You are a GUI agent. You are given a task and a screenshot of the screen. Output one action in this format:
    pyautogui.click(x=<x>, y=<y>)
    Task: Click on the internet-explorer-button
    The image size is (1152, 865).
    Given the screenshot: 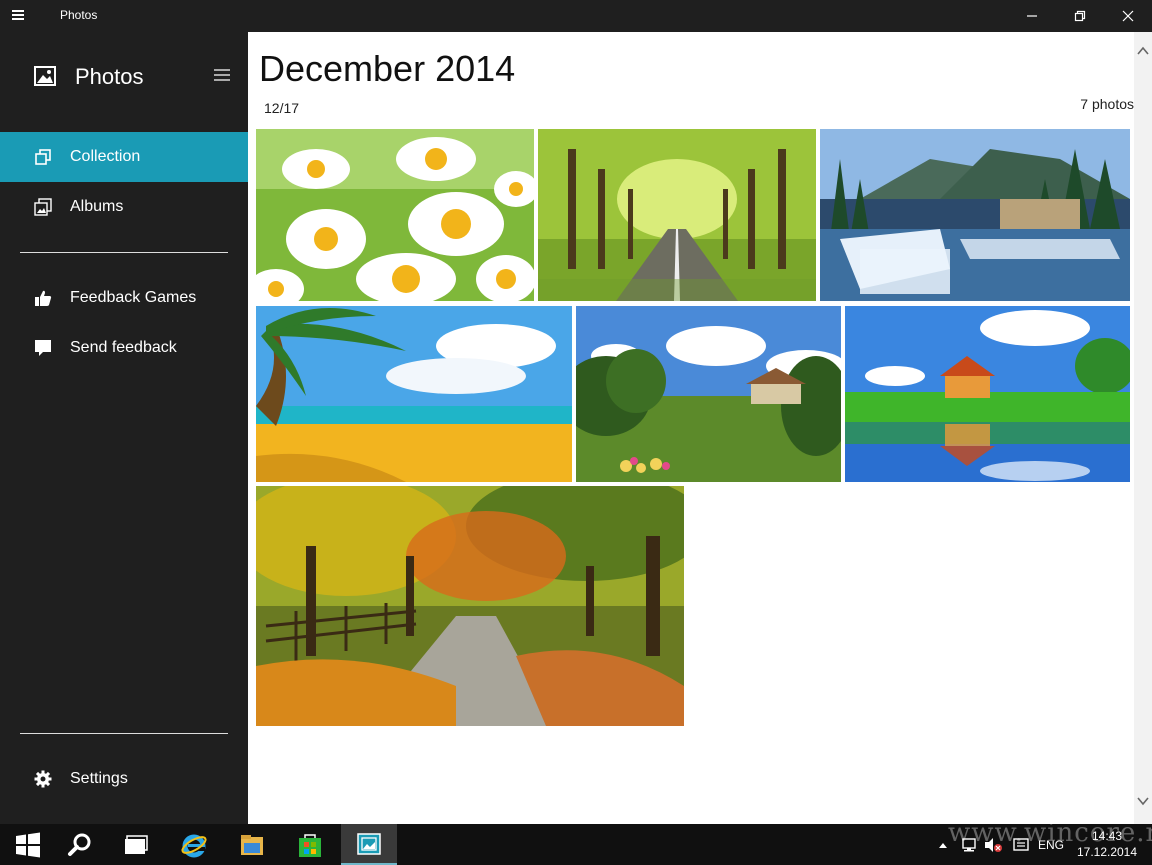 What is the action you would take?
    pyautogui.click(x=194, y=844)
    